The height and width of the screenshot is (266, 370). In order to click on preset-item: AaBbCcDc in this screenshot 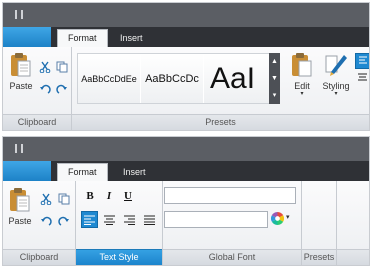, I will do `click(172, 78)`.